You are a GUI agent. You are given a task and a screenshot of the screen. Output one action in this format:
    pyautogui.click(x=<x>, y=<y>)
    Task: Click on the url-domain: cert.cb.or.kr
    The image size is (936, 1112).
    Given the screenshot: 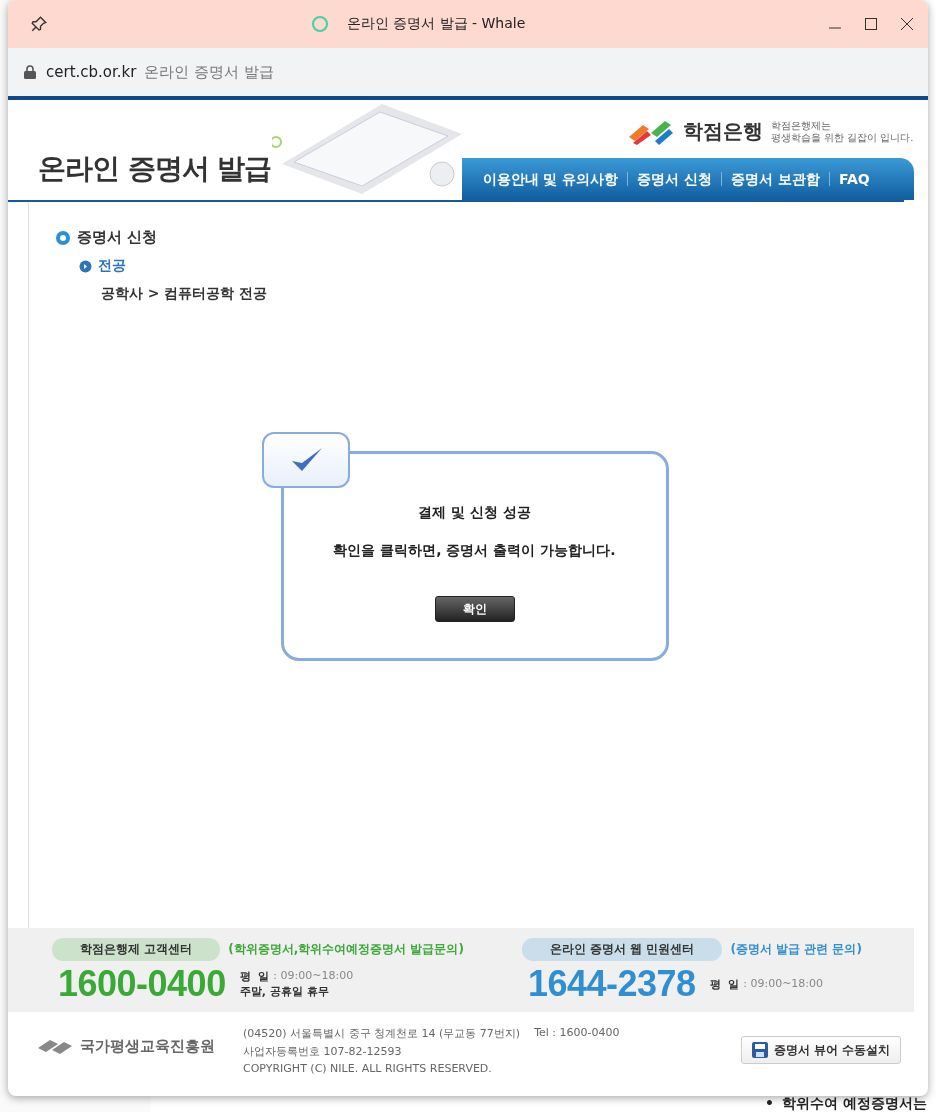 What is the action you would take?
    pyautogui.click(x=91, y=72)
    